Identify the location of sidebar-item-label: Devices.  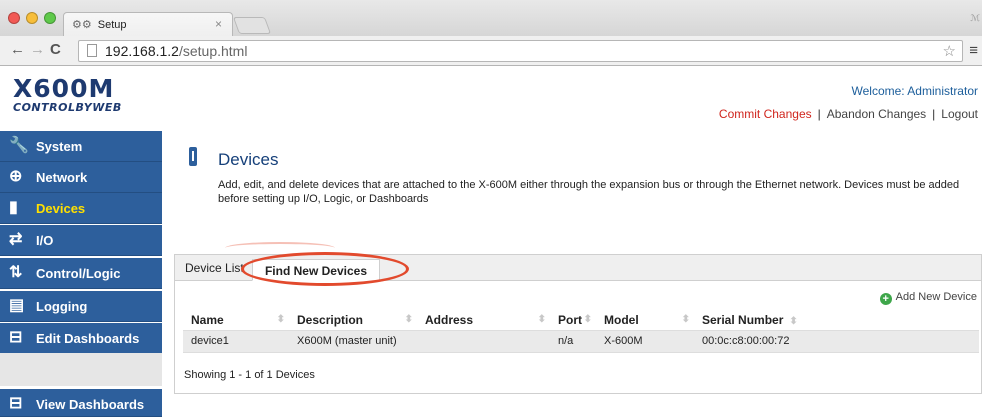
(61, 208).